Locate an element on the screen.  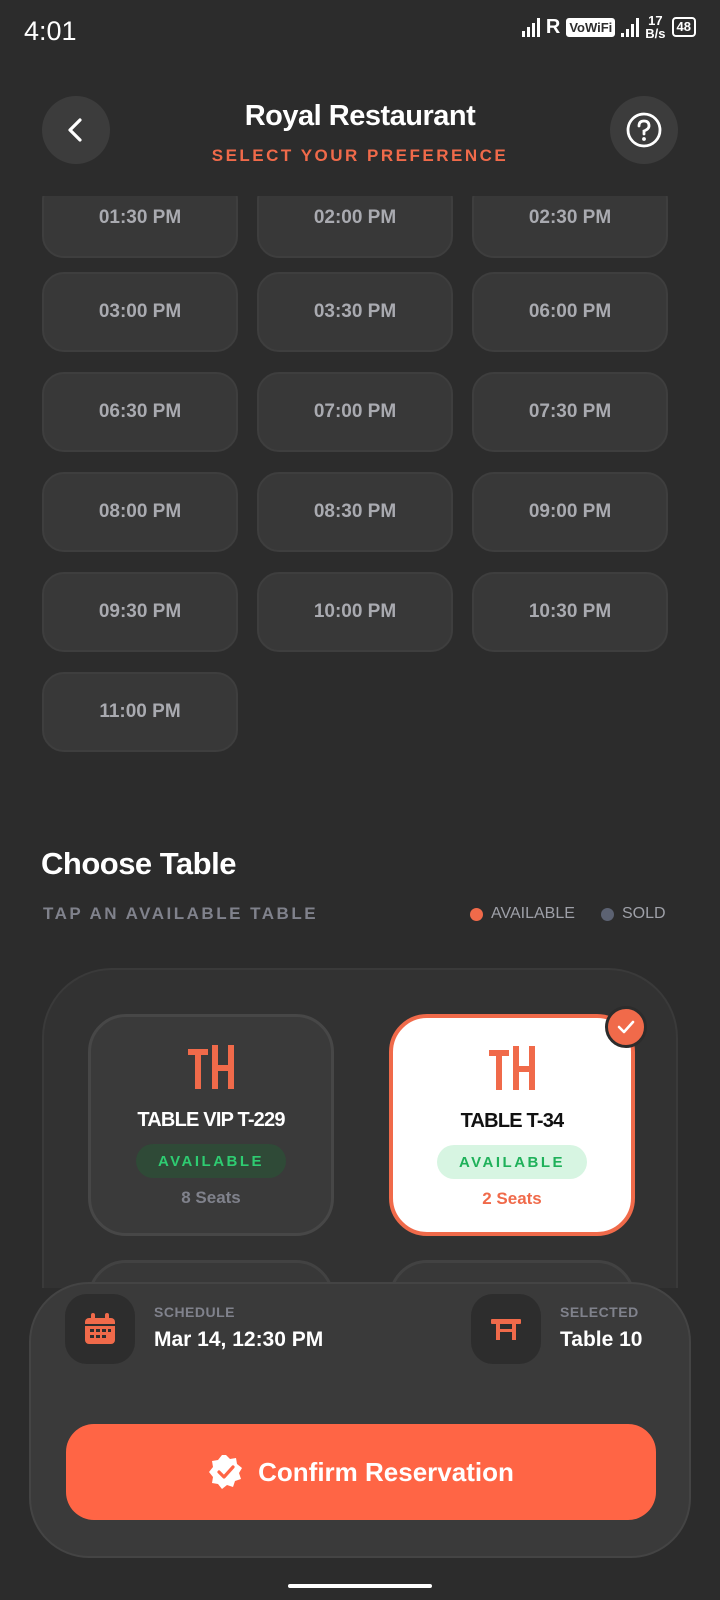
sold-dot-icon is located at coordinates (607, 914).